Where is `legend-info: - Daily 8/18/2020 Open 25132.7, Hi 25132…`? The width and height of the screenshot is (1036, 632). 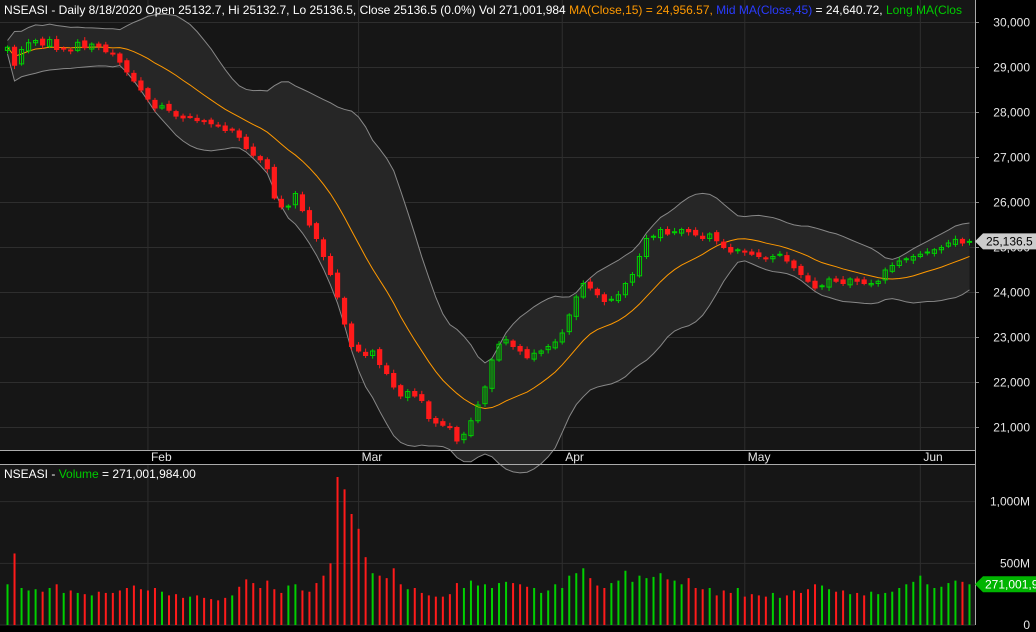 legend-info: - Daily 8/18/2020 Open 25132.7, Hi 25132… is located at coordinates (307, 10).